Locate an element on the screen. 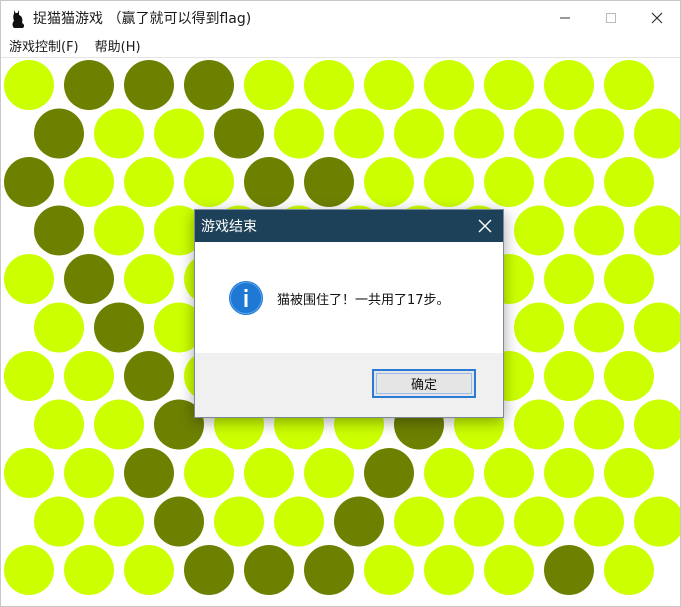  title-bar: 捉猫猫游戏 （赢了就可以得到flag) is located at coordinates (340, 17).